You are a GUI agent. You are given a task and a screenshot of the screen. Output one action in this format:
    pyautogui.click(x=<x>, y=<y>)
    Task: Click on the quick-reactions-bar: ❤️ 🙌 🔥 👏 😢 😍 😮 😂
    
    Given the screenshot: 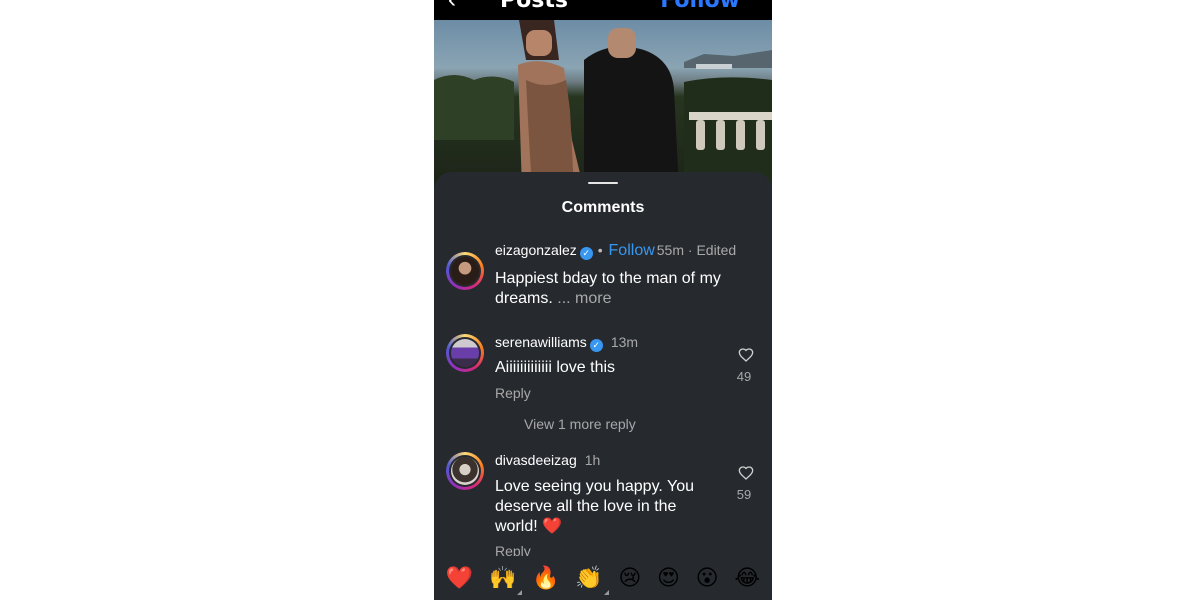 What is the action you would take?
    pyautogui.click(x=603, y=578)
    